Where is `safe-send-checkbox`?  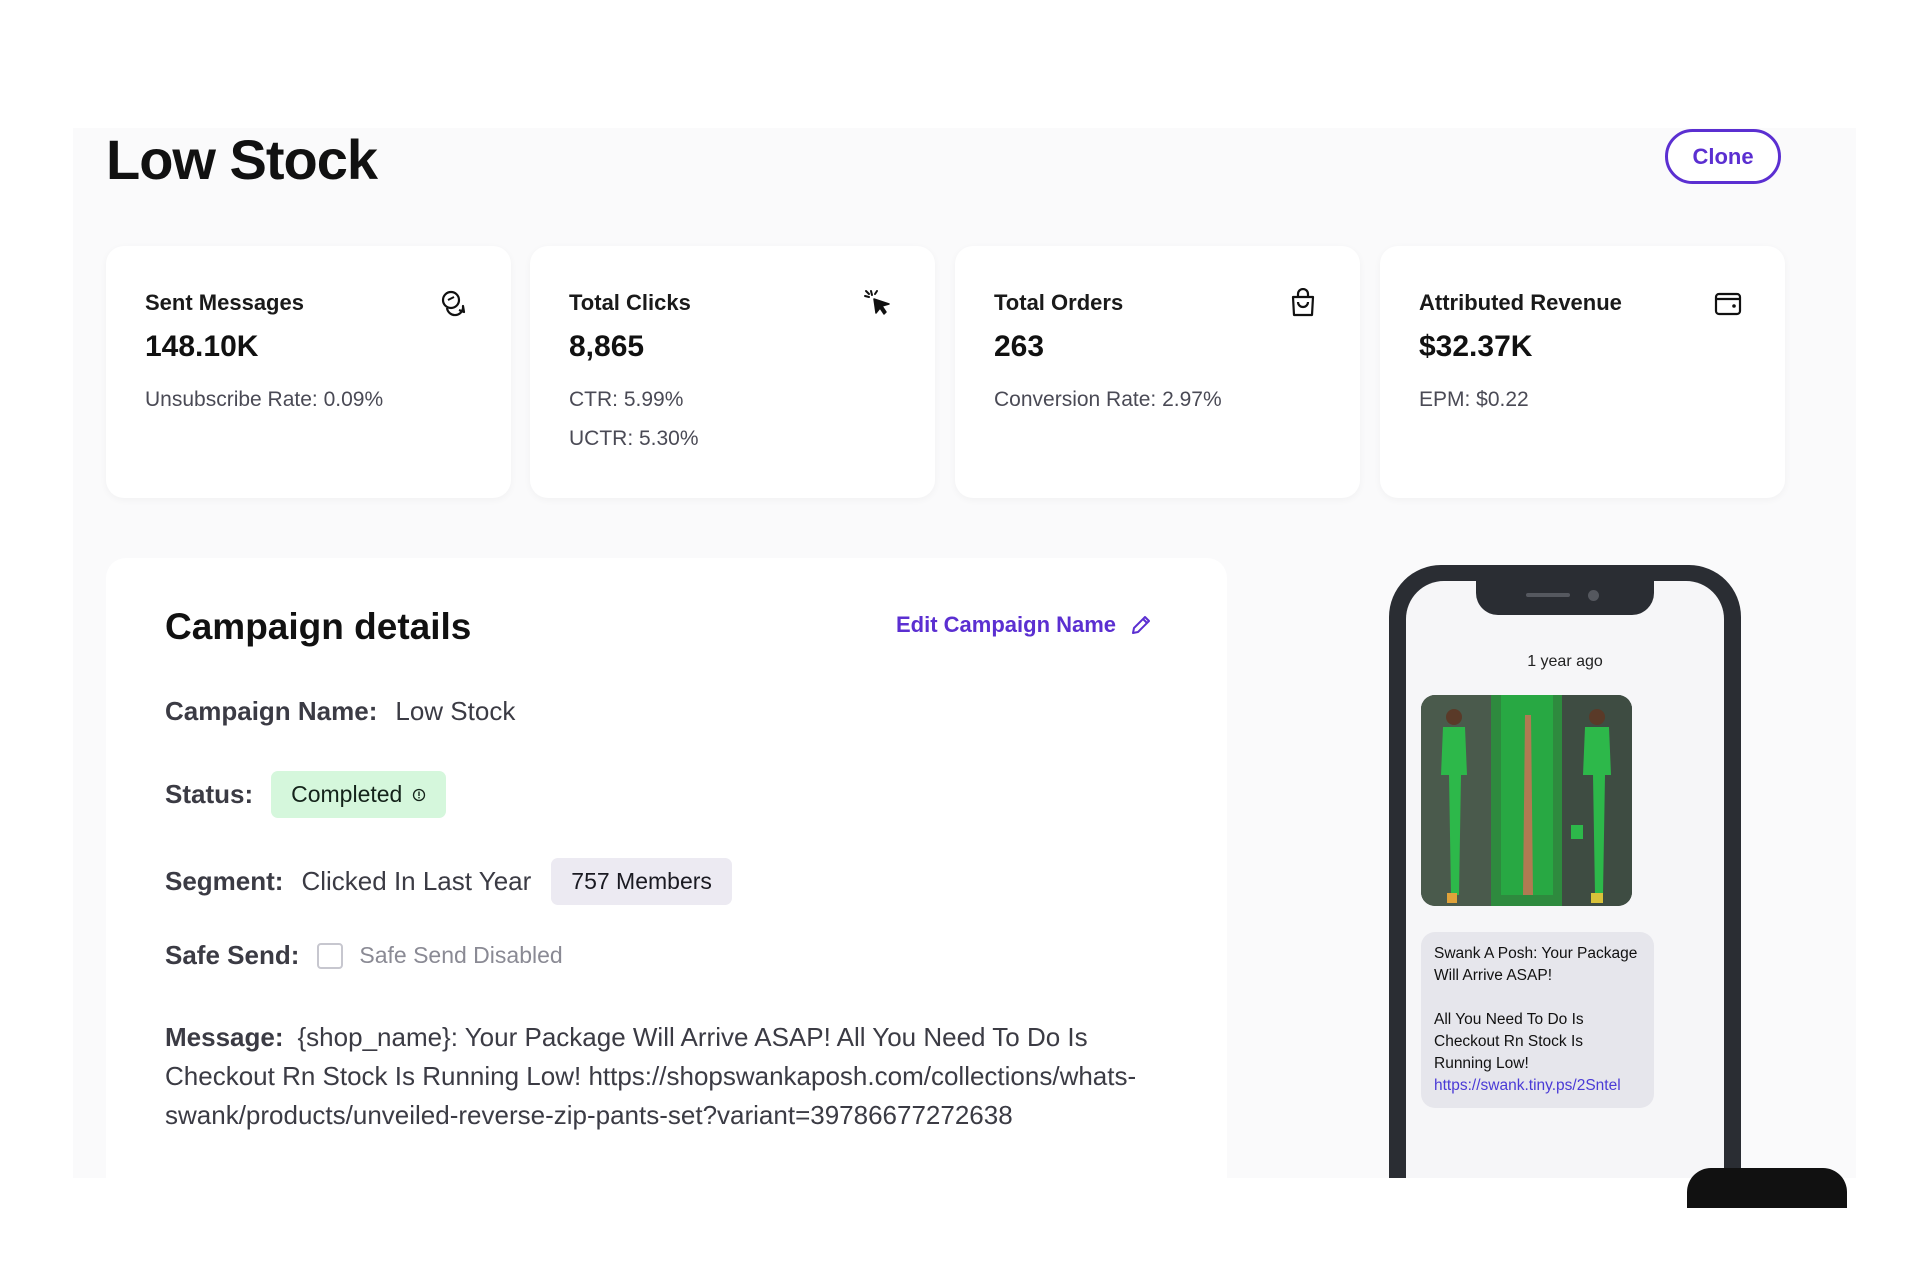 safe-send-checkbox is located at coordinates (330, 955).